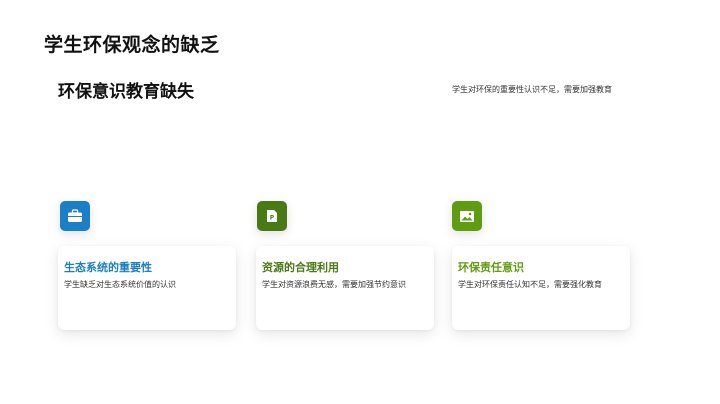  What do you see at coordinates (132, 45) in the screenshot?
I see `page-title: 学生环保观念的缺乏` at bounding box center [132, 45].